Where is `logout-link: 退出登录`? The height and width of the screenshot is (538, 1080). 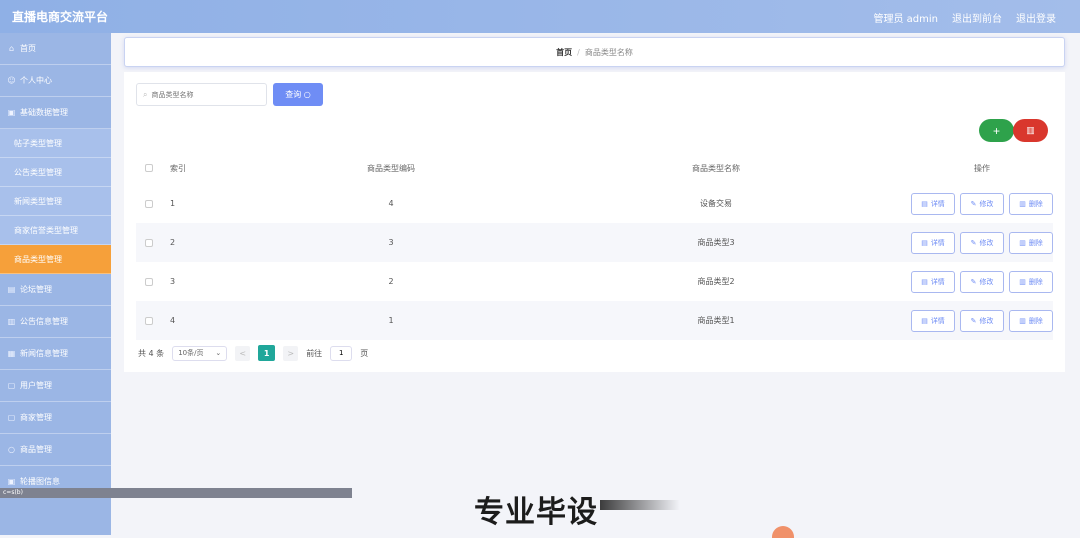
logout-link: 退出登录 is located at coordinates (1036, 17).